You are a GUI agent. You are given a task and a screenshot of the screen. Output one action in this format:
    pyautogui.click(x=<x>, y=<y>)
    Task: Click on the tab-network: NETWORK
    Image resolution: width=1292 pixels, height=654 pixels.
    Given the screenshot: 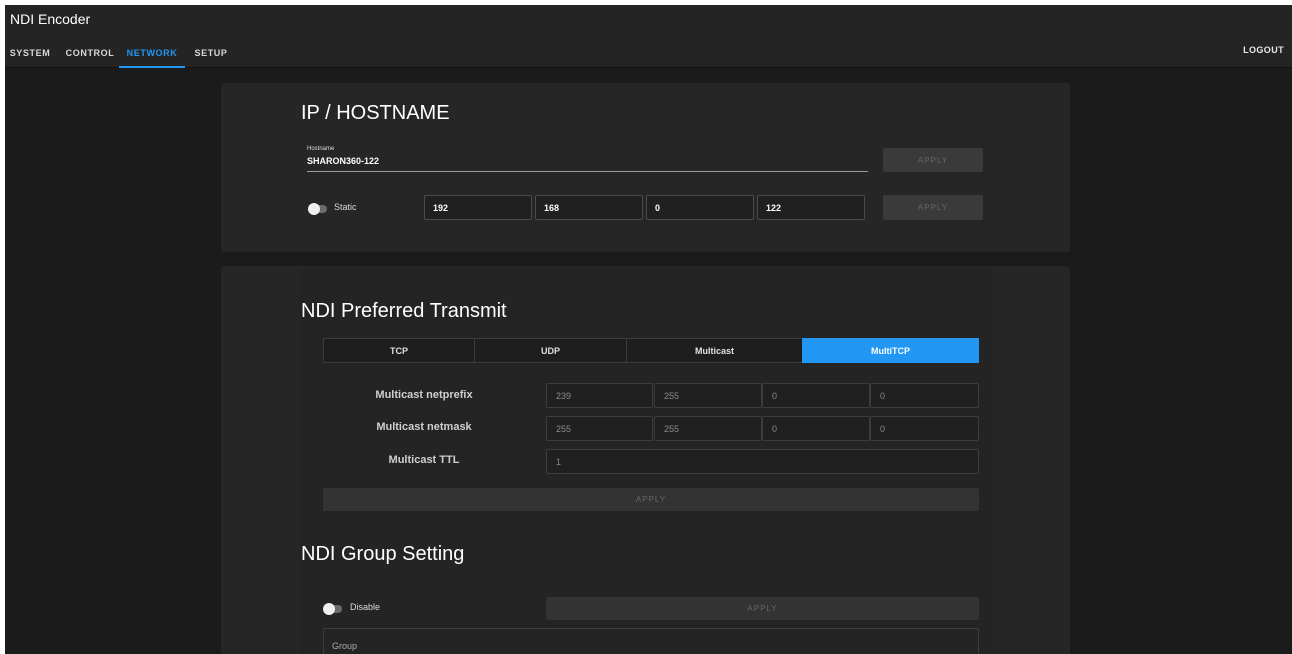 What is the action you would take?
    pyautogui.click(x=152, y=53)
    